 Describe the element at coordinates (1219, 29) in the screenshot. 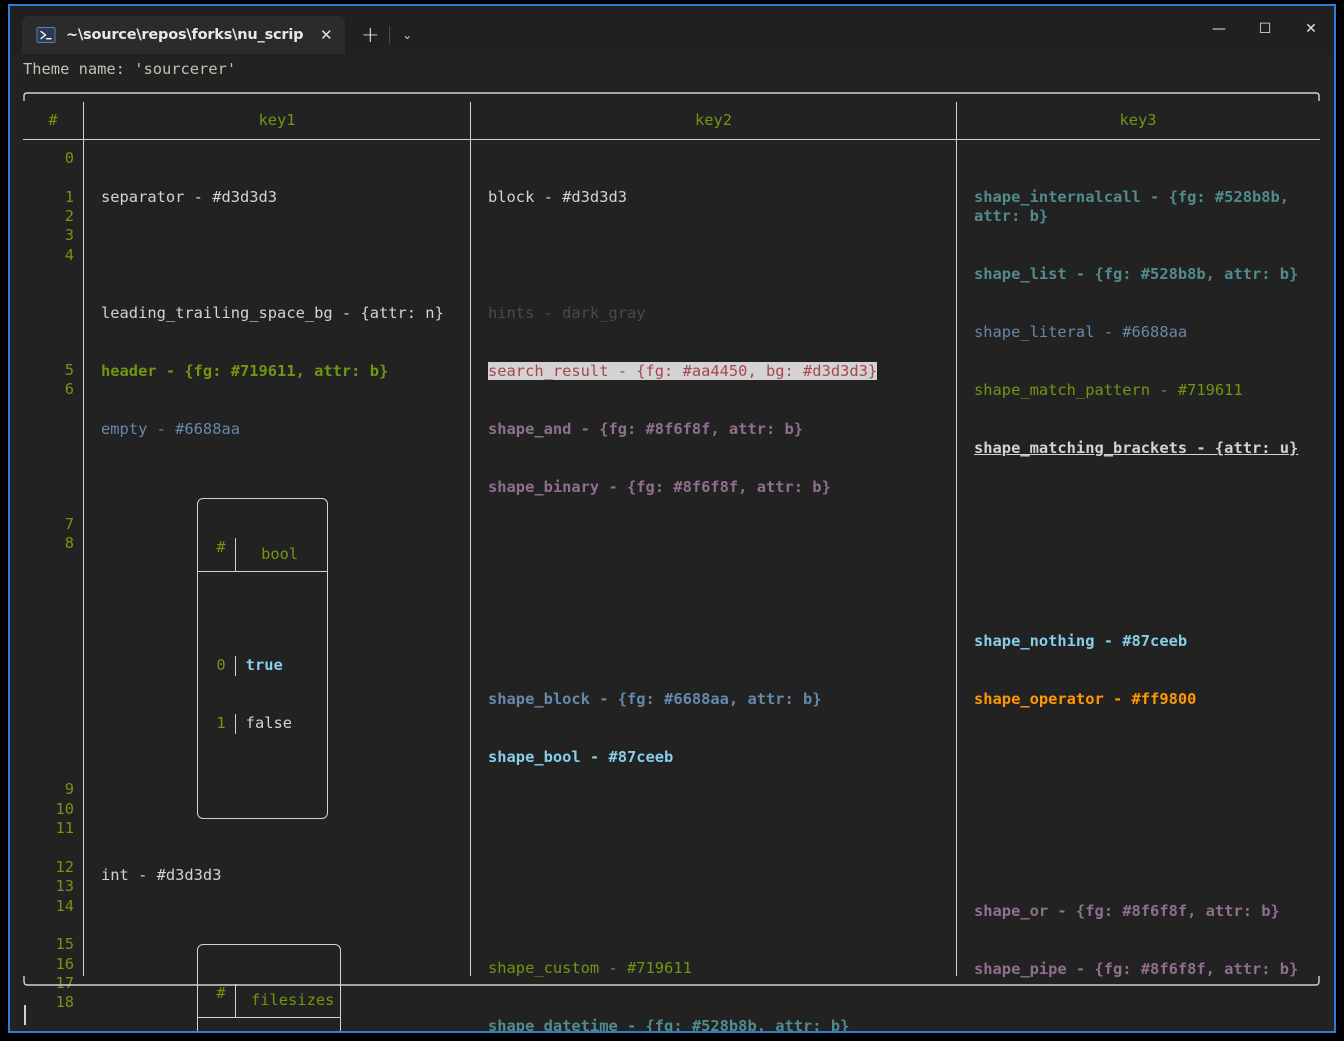

I see `minimize-button: —` at that location.